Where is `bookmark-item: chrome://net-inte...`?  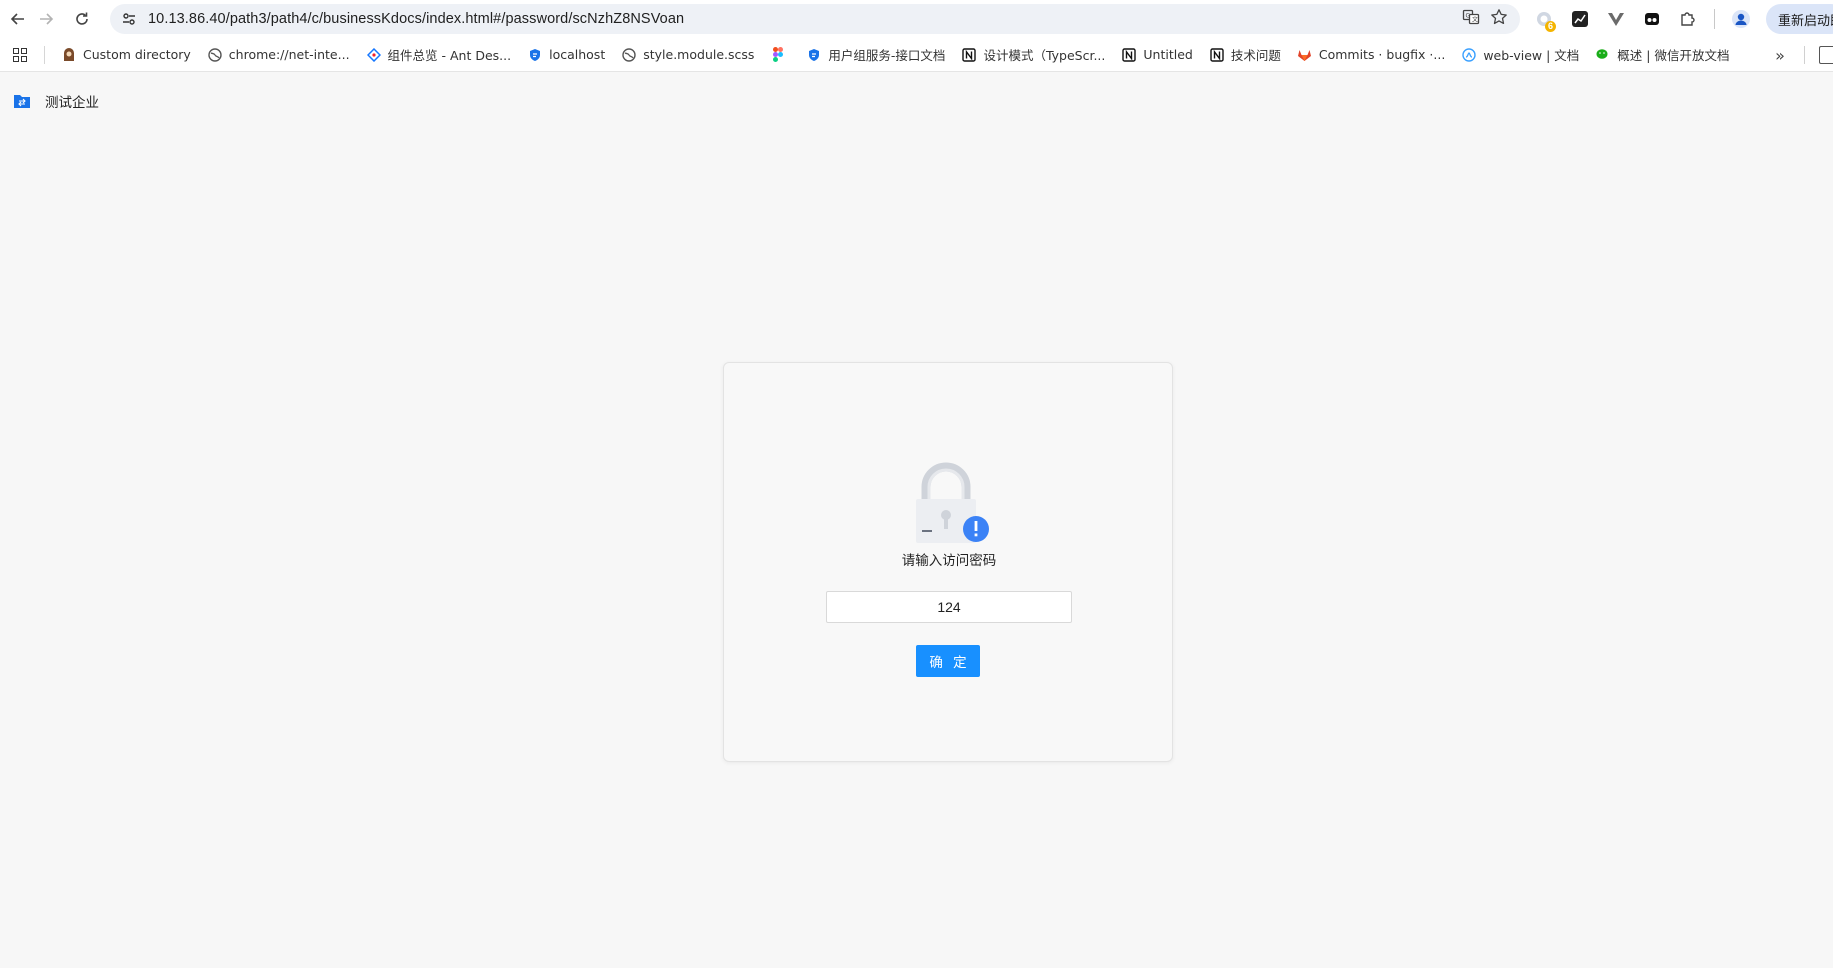
bookmark-item: chrome://net-inte... is located at coordinates (278, 55).